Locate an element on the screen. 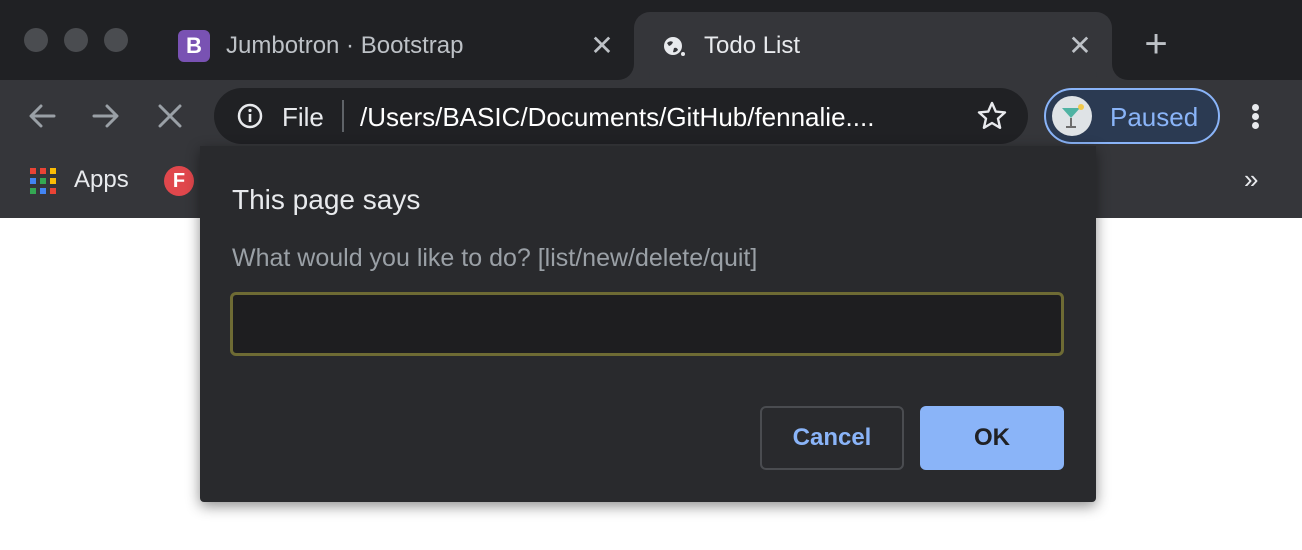  tab-todo-list: Todo List ✕ is located at coordinates (873, 46).